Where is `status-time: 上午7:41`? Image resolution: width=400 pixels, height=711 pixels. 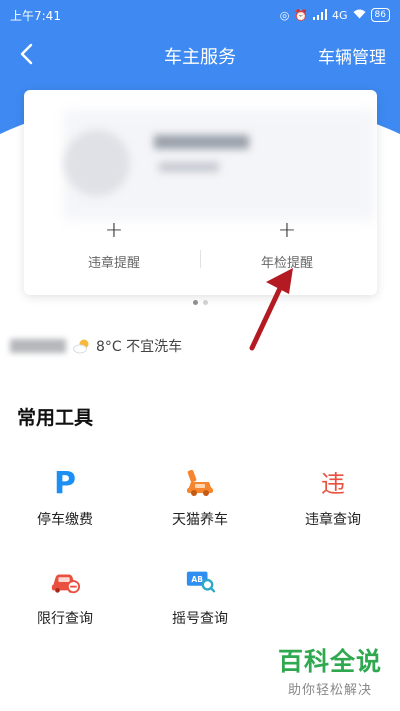 status-time: 上午7:41 is located at coordinates (35, 15).